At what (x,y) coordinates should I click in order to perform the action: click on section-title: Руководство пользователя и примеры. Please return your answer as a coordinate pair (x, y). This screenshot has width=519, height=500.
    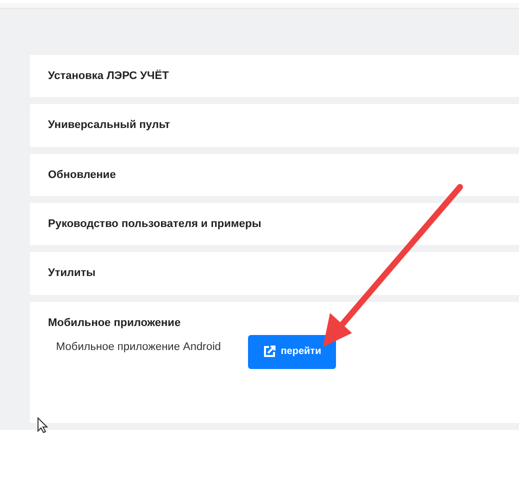
    Looking at the image, I should click on (274, 224).